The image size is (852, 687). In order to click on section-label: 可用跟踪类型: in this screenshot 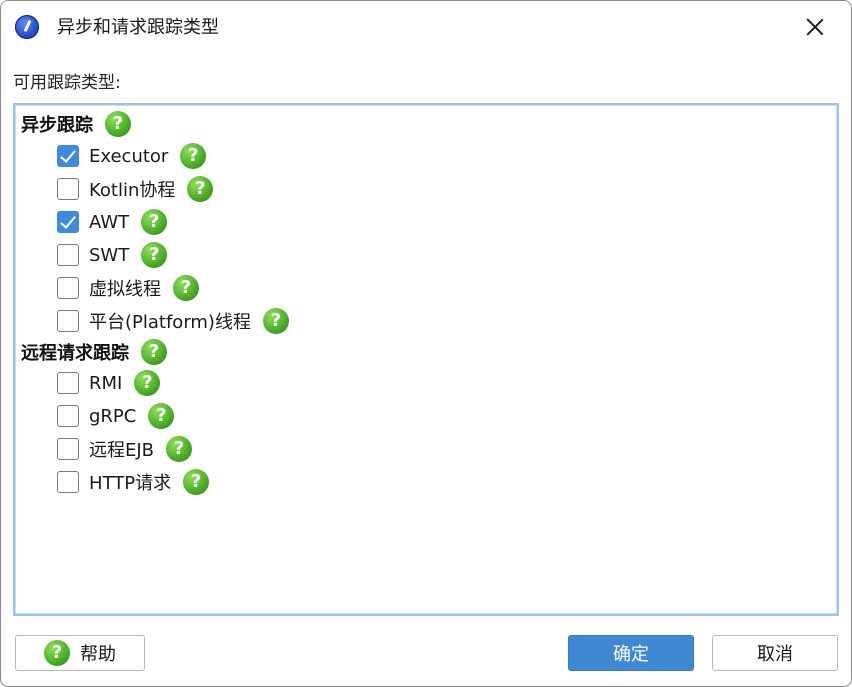, I will do `click(67, 83)`.